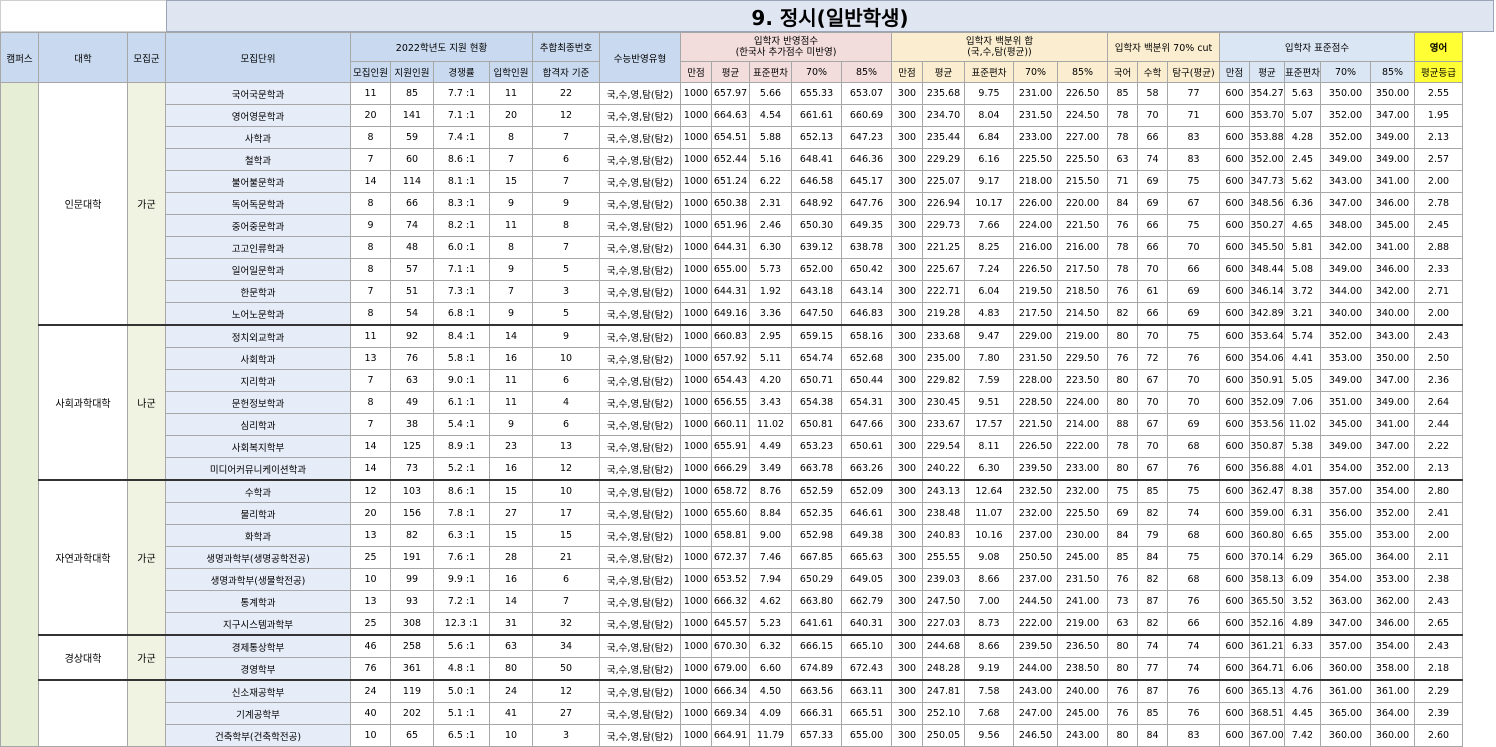 The width and height of the screenshot is (1496, 747). Describe the element at coordinates (1302, 181) in the screenshot. I see `value-cell: 5.62` at that location.